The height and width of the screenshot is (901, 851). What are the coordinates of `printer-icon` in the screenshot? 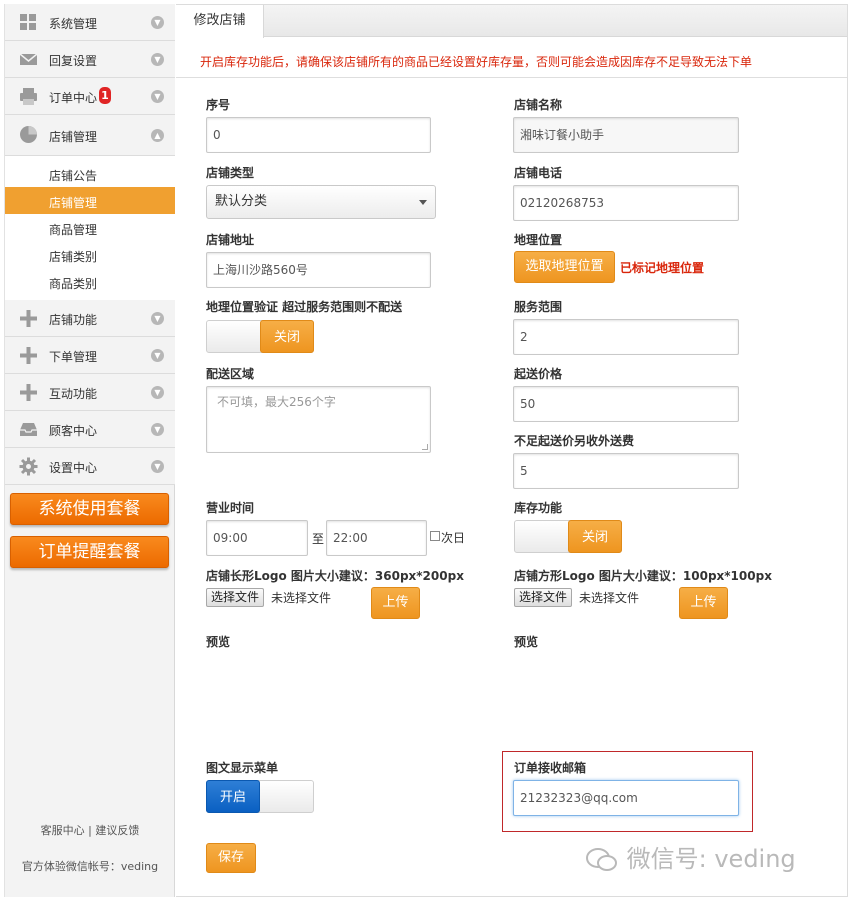 It's located at (28, 96).